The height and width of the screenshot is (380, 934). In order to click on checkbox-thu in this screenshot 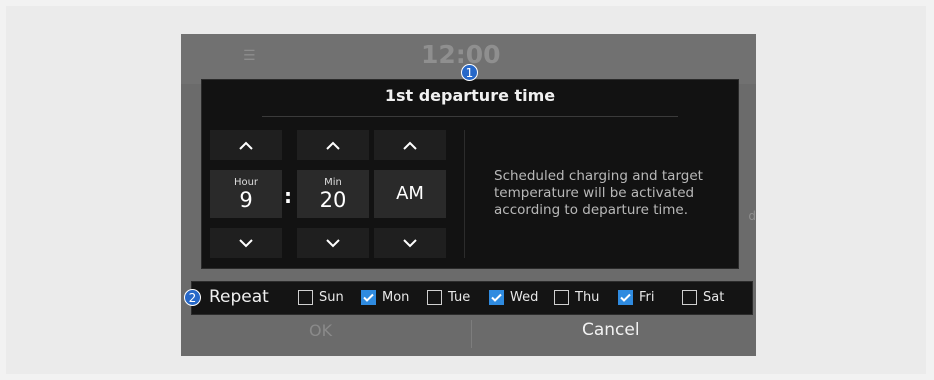, I will do `click(561, 297)`.